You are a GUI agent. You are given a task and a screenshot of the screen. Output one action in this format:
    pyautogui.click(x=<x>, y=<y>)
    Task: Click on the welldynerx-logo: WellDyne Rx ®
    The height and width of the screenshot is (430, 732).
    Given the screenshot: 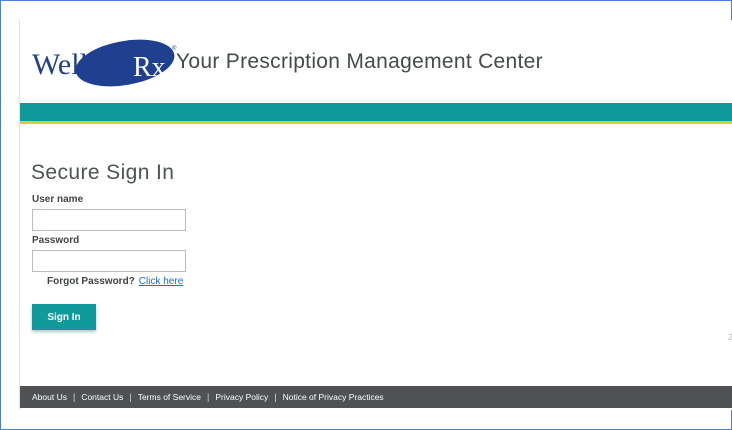 What is the action you would take?
    pyautogui.click(x=104, y=63)
    